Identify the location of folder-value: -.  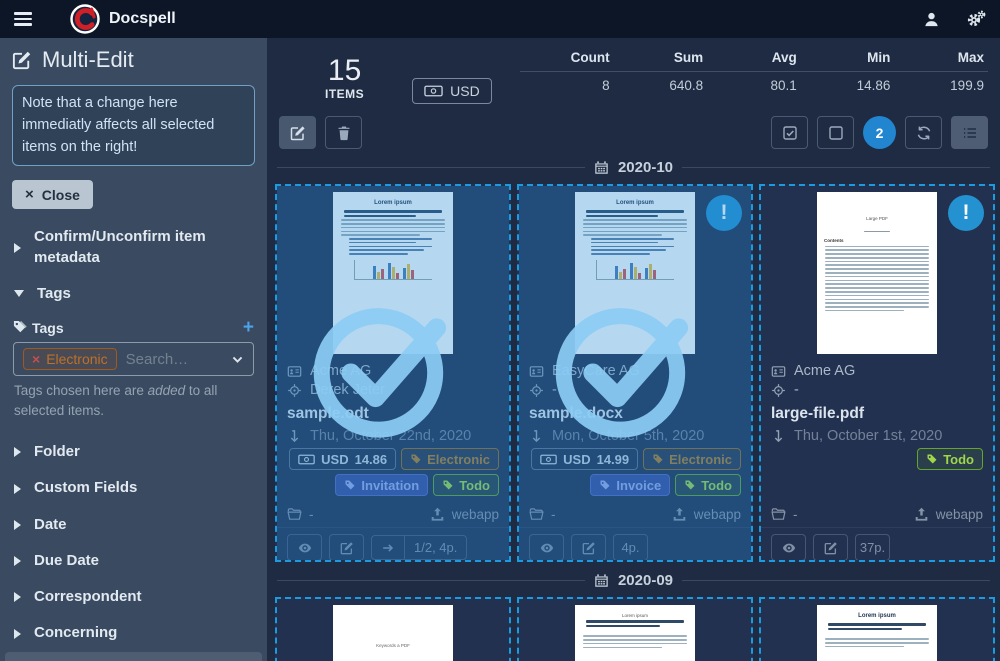
(795, 514).